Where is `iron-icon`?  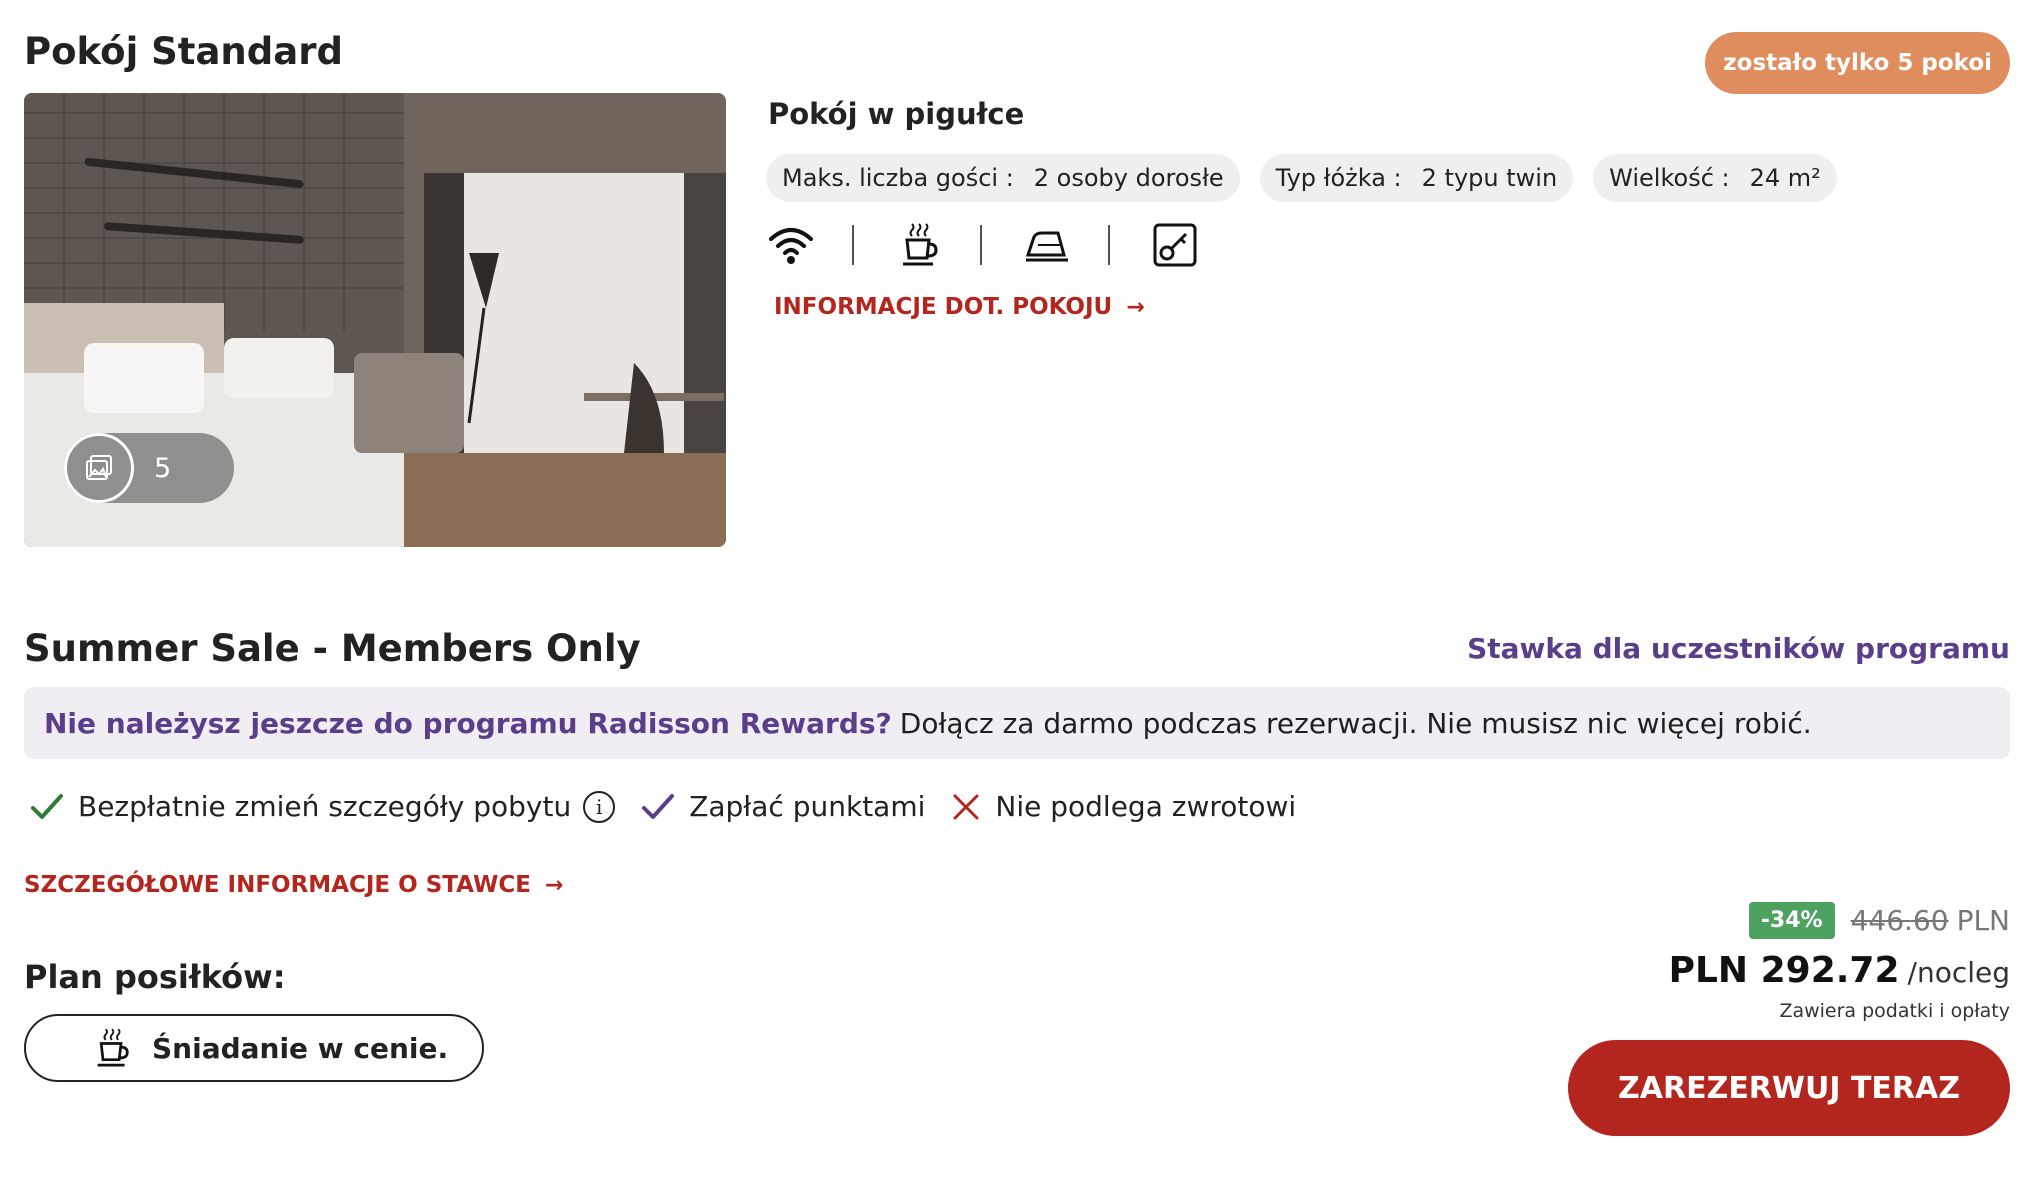 iron-icon is located at coordinates (1047, 245).